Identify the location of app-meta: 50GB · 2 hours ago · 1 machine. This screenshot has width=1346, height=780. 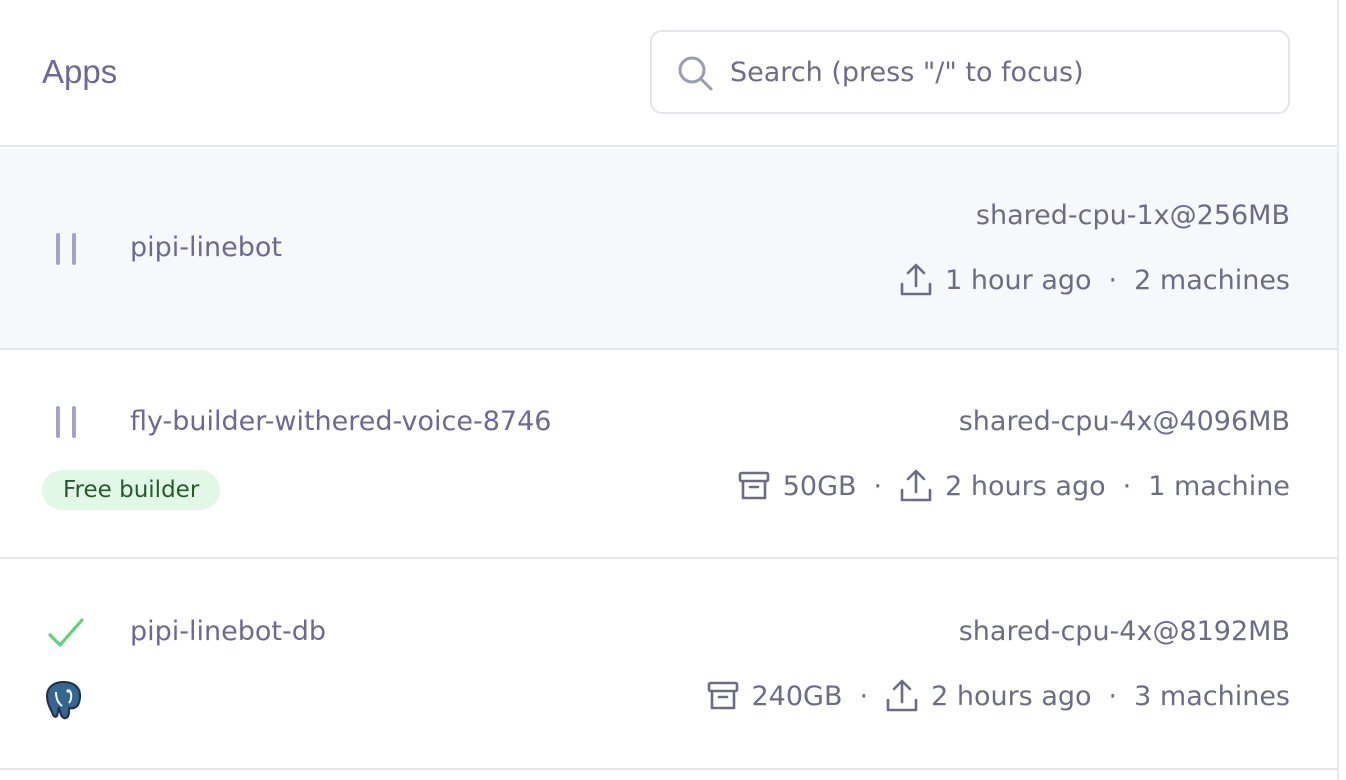
(1013, 486).